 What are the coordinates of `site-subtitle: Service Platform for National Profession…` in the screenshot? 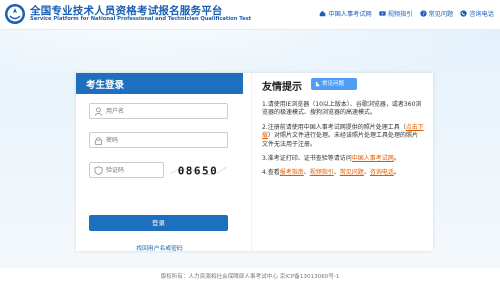 It's located at (141, 19).